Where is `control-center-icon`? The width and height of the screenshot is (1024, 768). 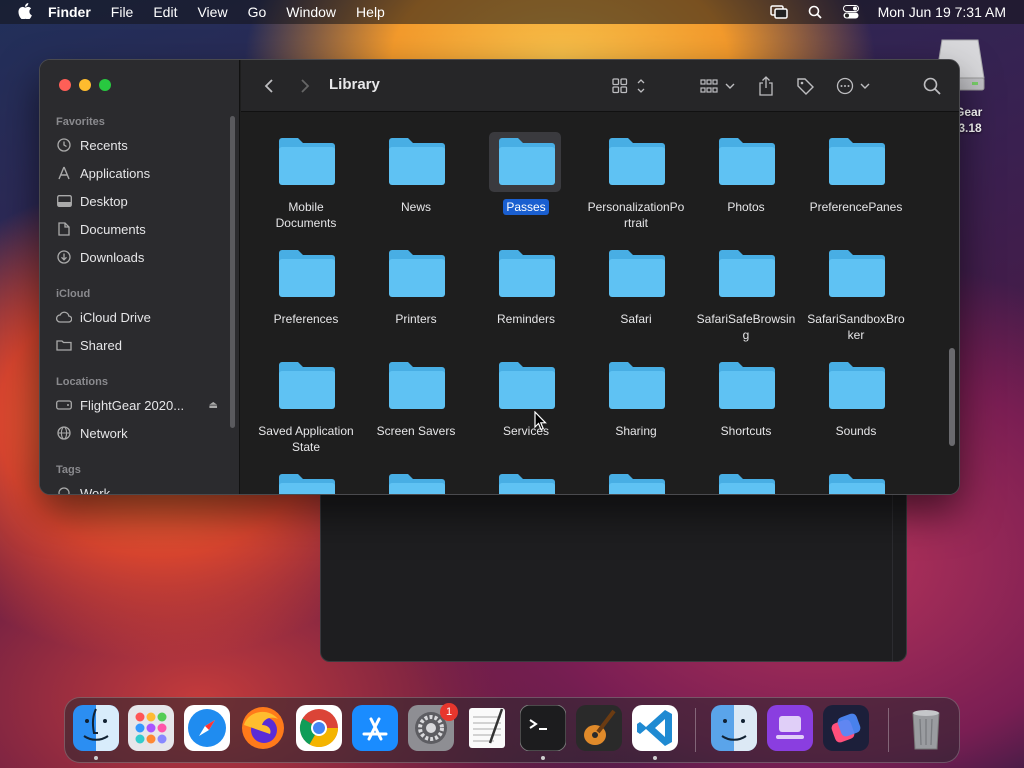
control-center-icon is located at coordinates (851, 12).